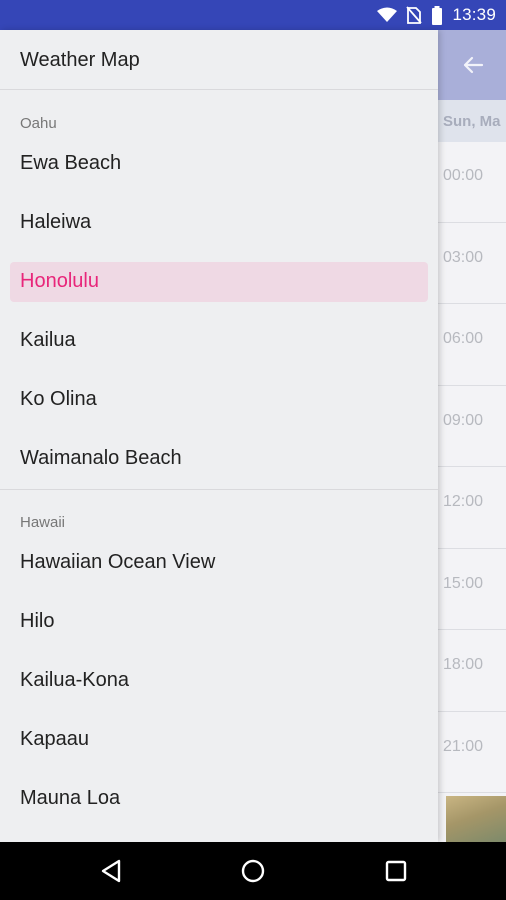 The image size is (506, 900). What do you see at coordinates (474, 14) in the screenshot?
I see `status-time: 13:39` at bounding box center [474, 14].